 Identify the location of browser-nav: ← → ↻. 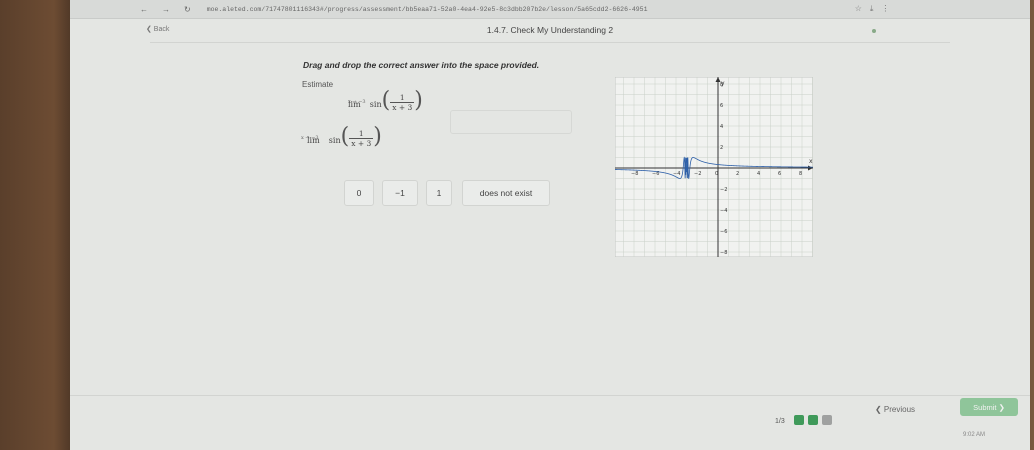
(165, 9).